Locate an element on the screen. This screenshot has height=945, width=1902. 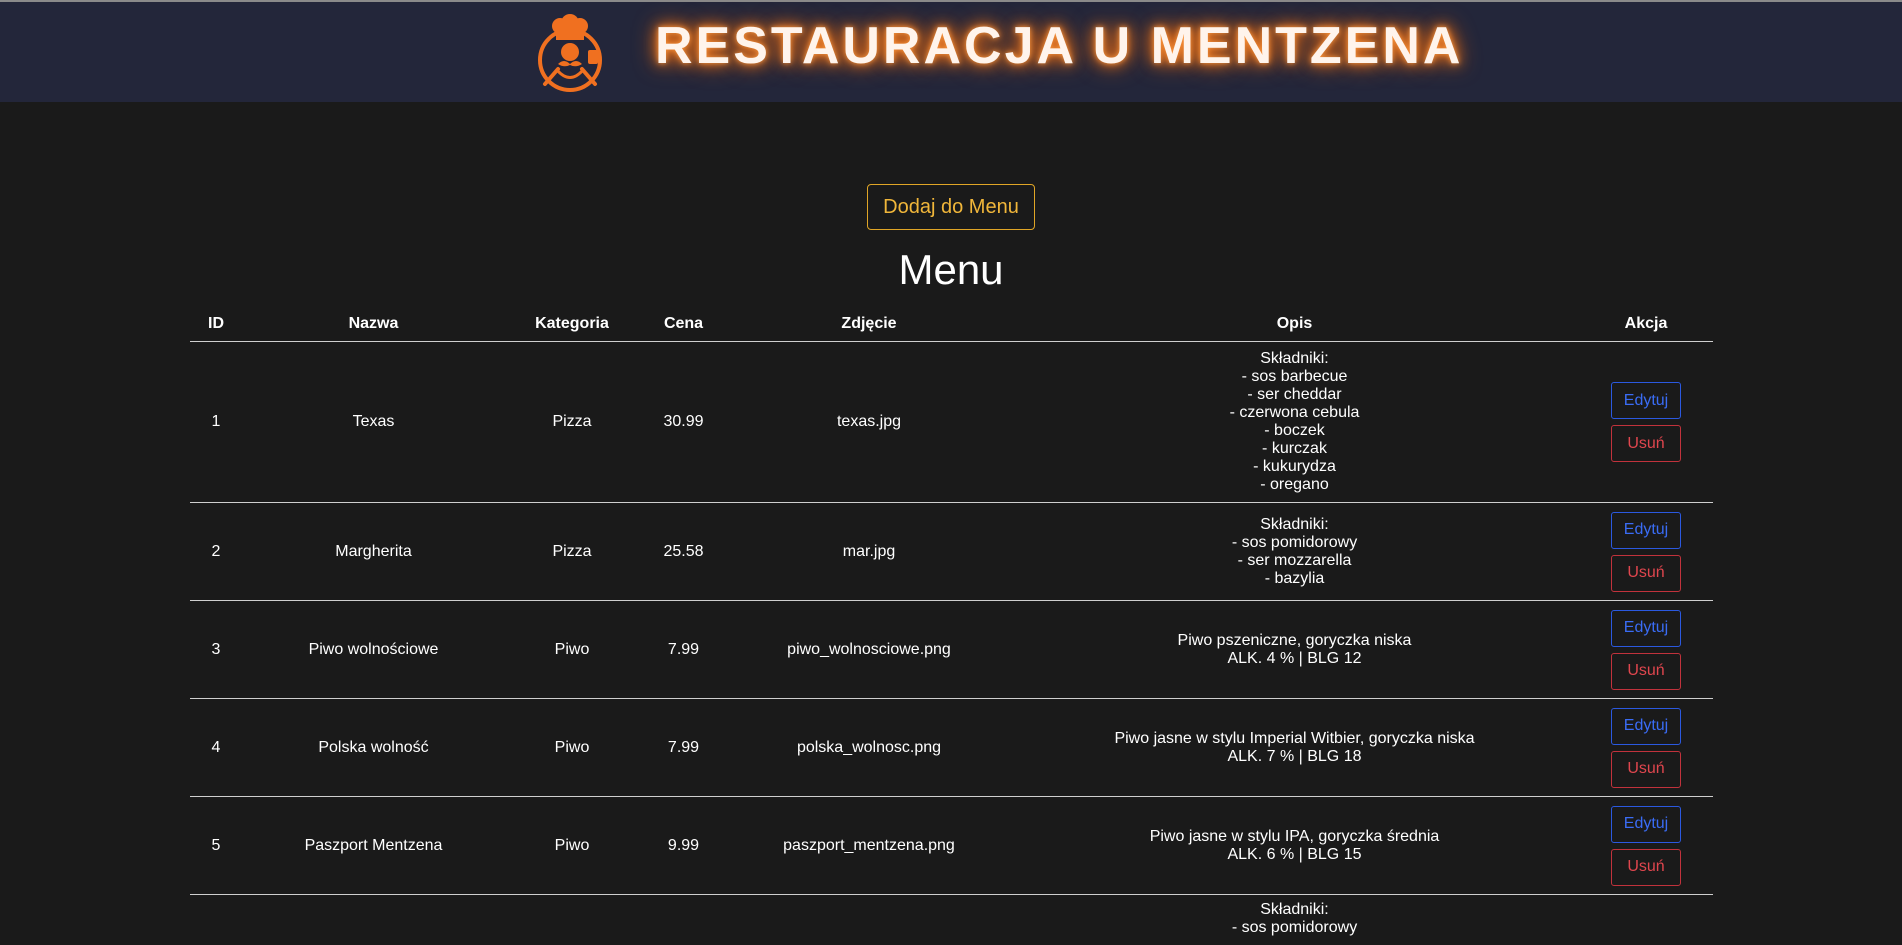
site-header: RESTAURACJA U MENTZENA is located at coordinates (951, 52).